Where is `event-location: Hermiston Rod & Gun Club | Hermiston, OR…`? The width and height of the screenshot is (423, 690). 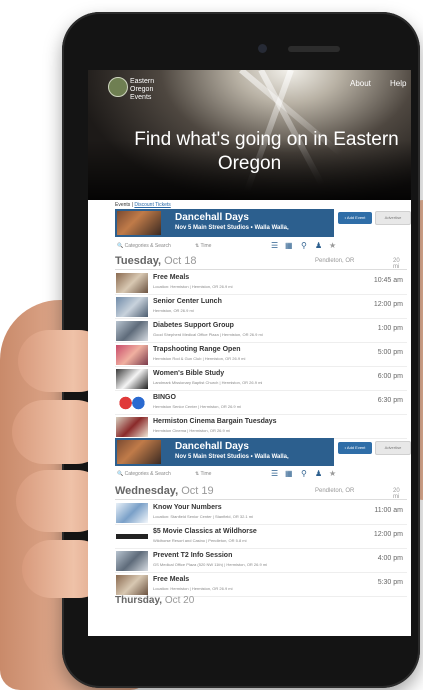
event-location: Hermiston Rod & Gun Club | Hermiston, OR… is located at coordinates (199, 358).